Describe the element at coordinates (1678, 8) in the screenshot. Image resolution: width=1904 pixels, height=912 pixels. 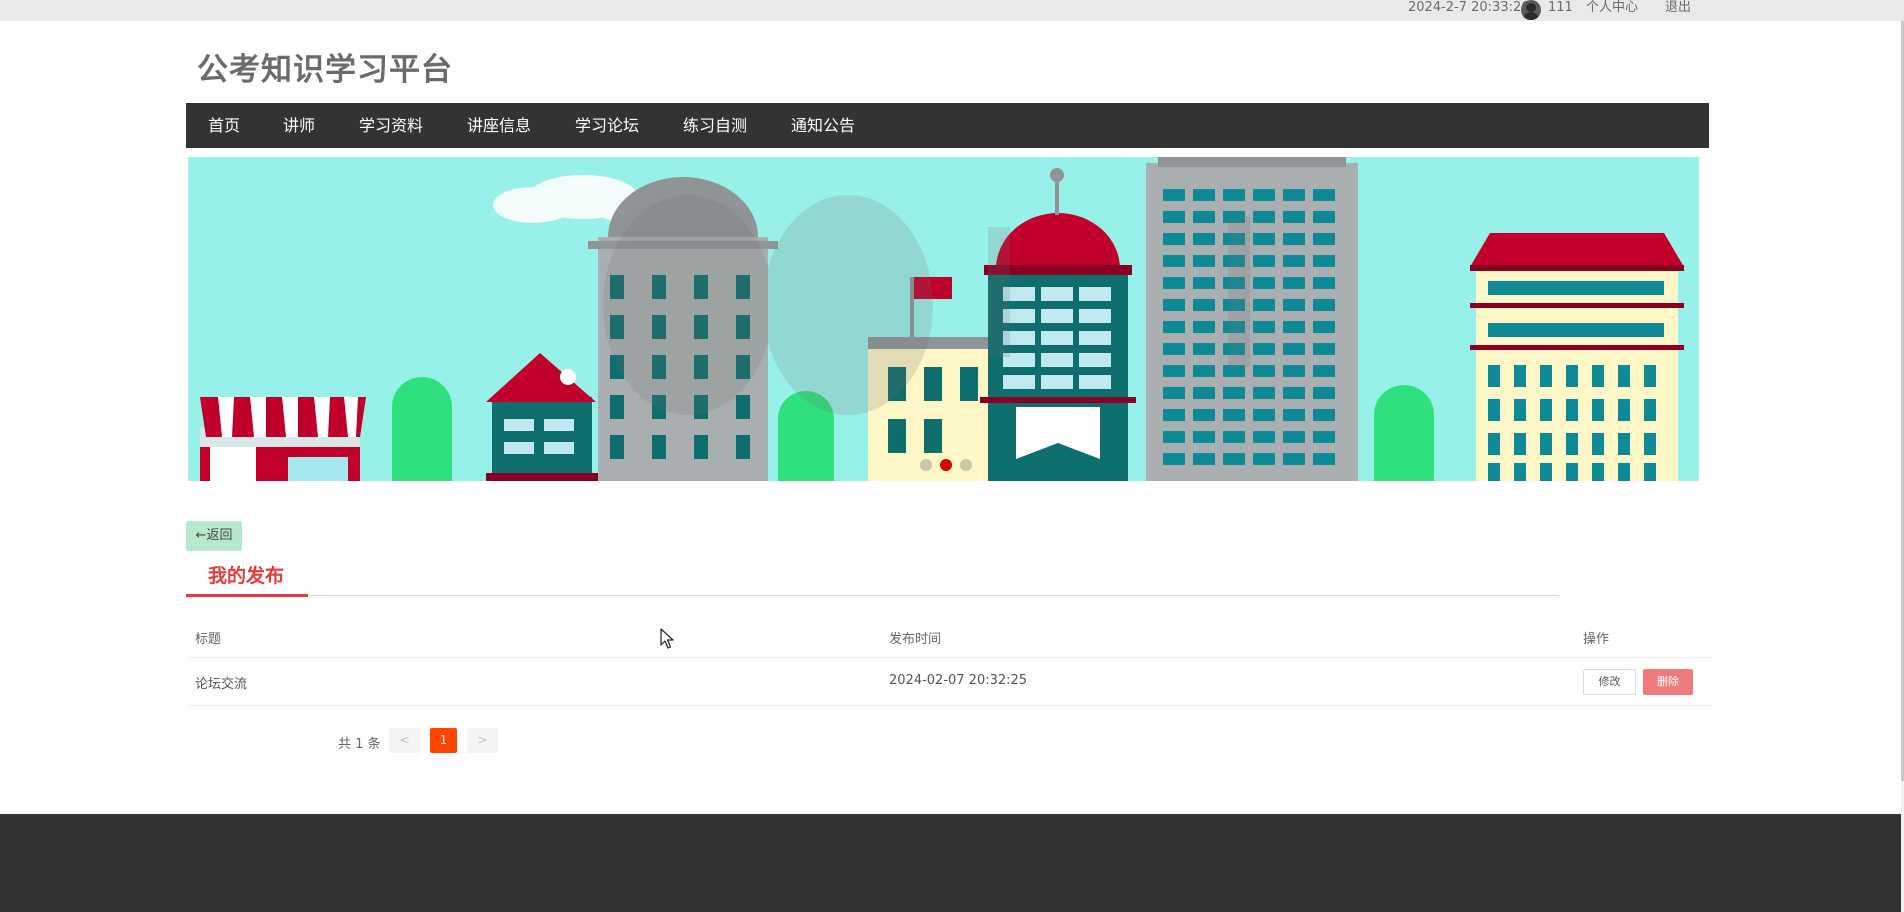
I see `logout-link: 退出` at that location.